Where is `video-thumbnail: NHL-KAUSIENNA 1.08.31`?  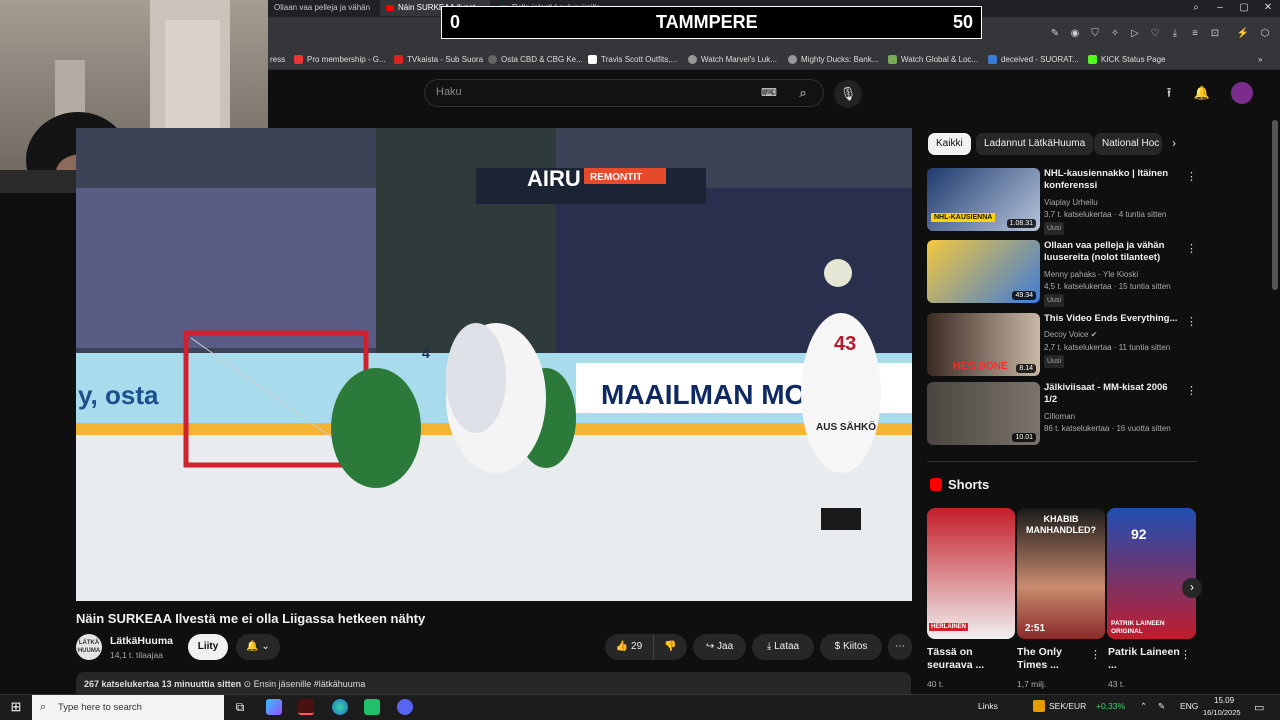 video-thumbnail: NHL-KAUSIENNA 1.08.31 is located at coordinates (983, 199).